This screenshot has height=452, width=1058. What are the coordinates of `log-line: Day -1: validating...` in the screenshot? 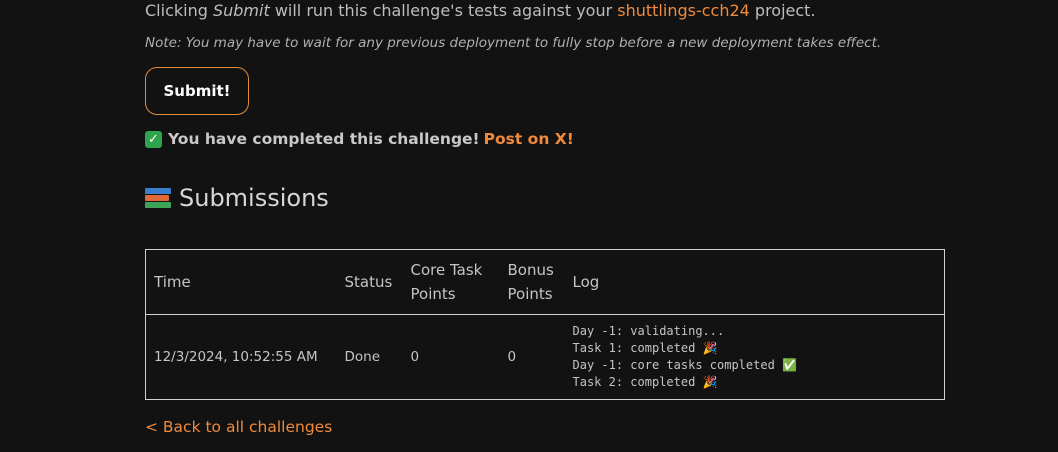 It's located at (648, 331).